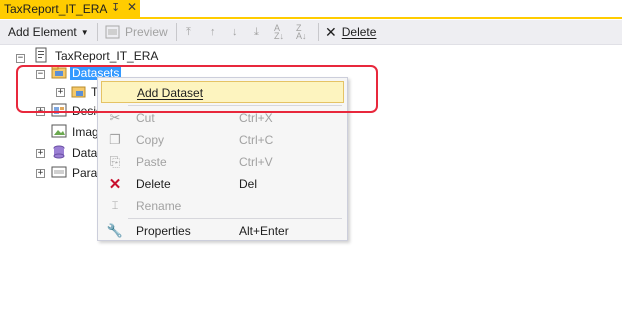 This screenshot has height=323, width=622. What do you see at coordinates (248, 184) in the screenshot?
I see `menu-item-shortcut: Del` at bounding box center [248, 184].